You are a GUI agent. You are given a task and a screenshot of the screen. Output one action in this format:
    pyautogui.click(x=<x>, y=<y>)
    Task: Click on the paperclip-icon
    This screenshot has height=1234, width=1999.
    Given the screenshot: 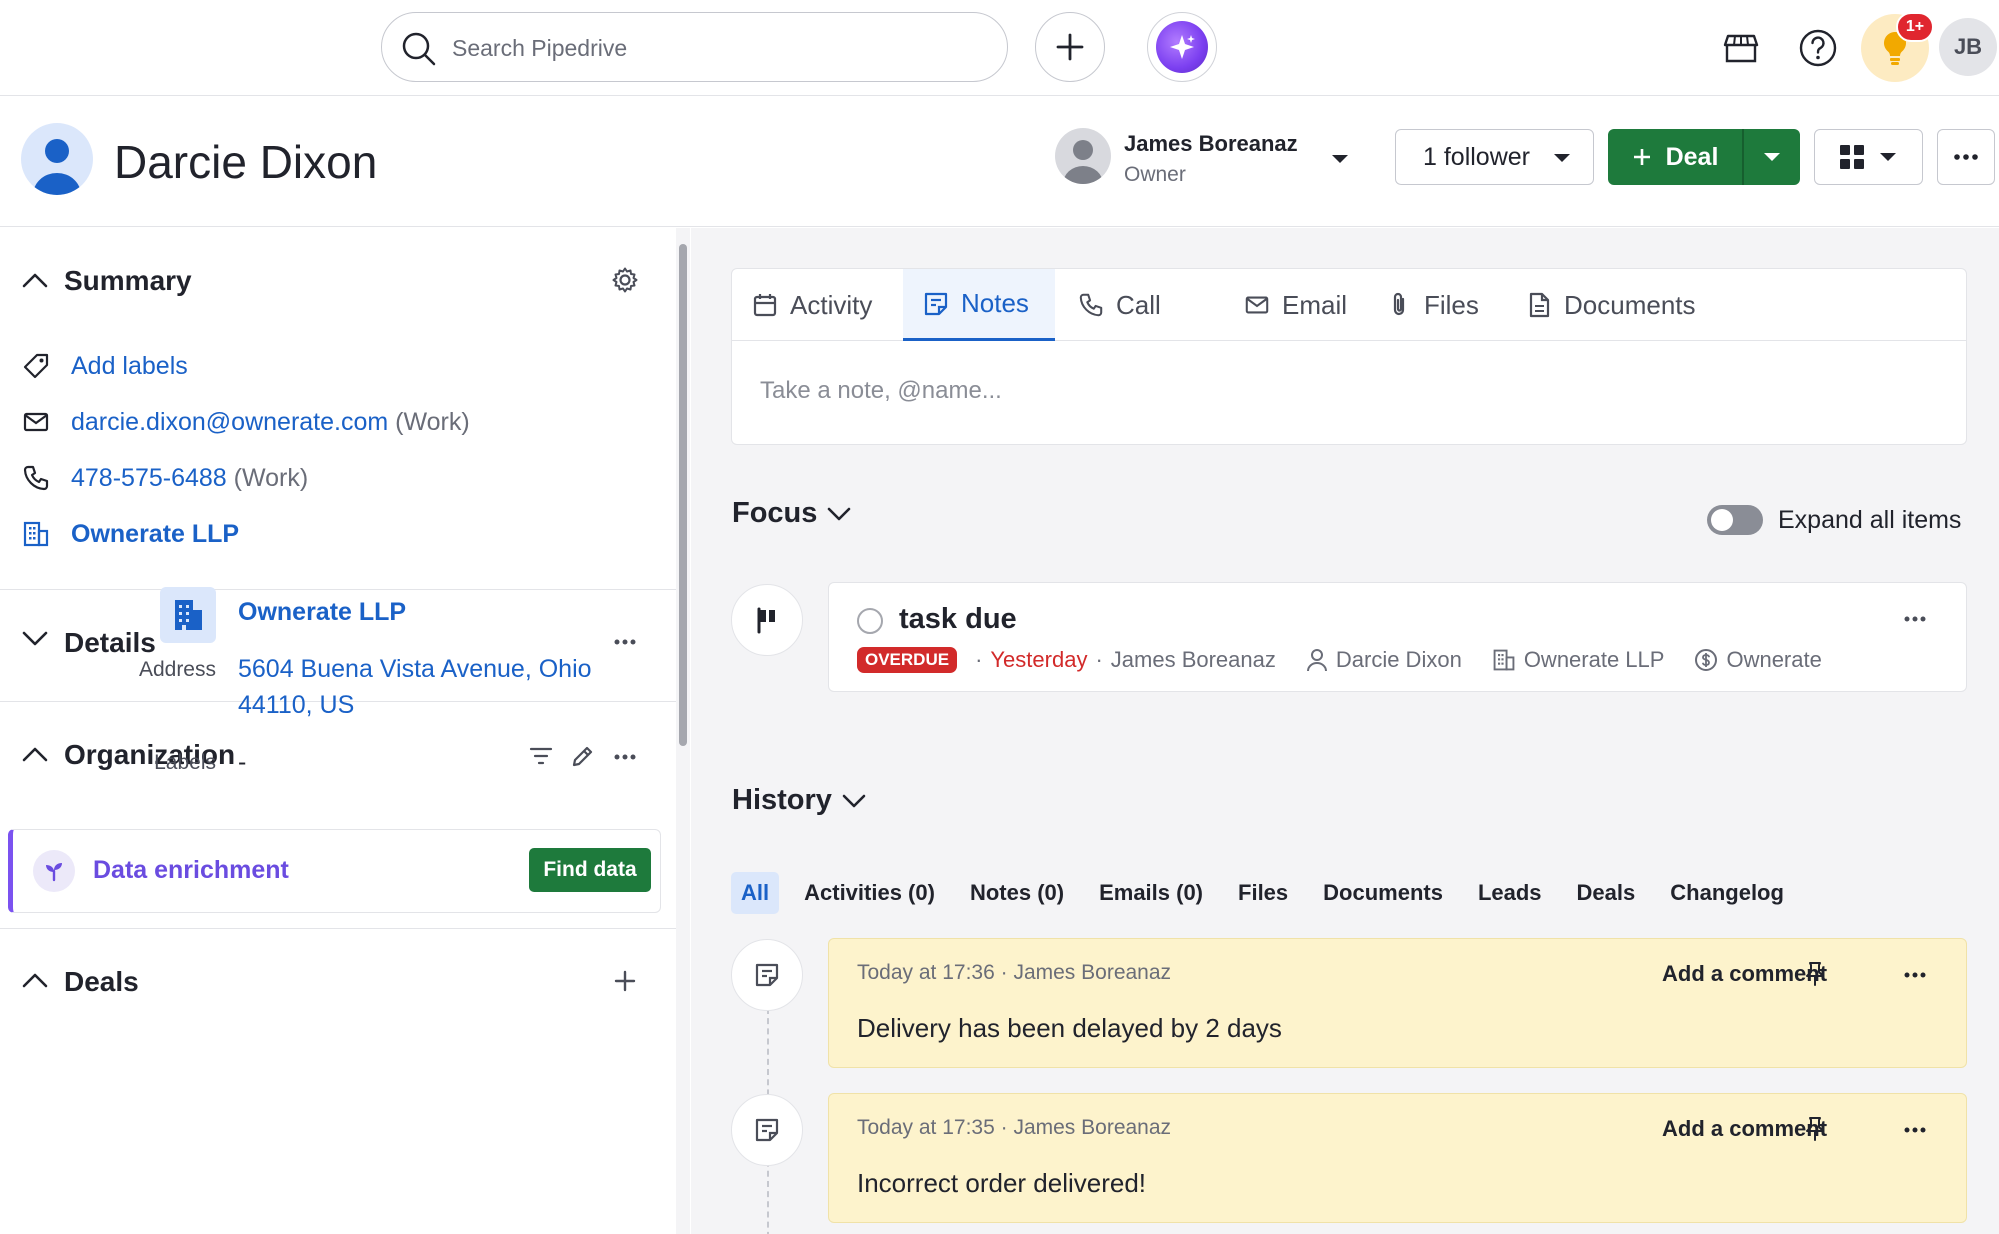 What is the action you would take?
    pyautogui.click(x=1399, y=305)
    